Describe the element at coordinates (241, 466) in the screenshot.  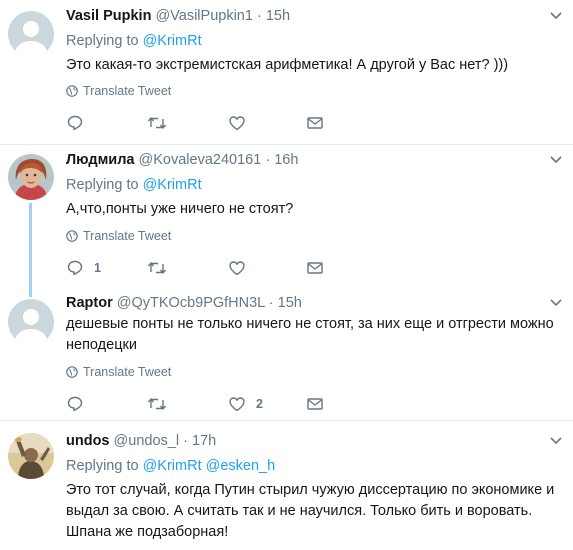
I see `mention-link: @esken_h` at that location.